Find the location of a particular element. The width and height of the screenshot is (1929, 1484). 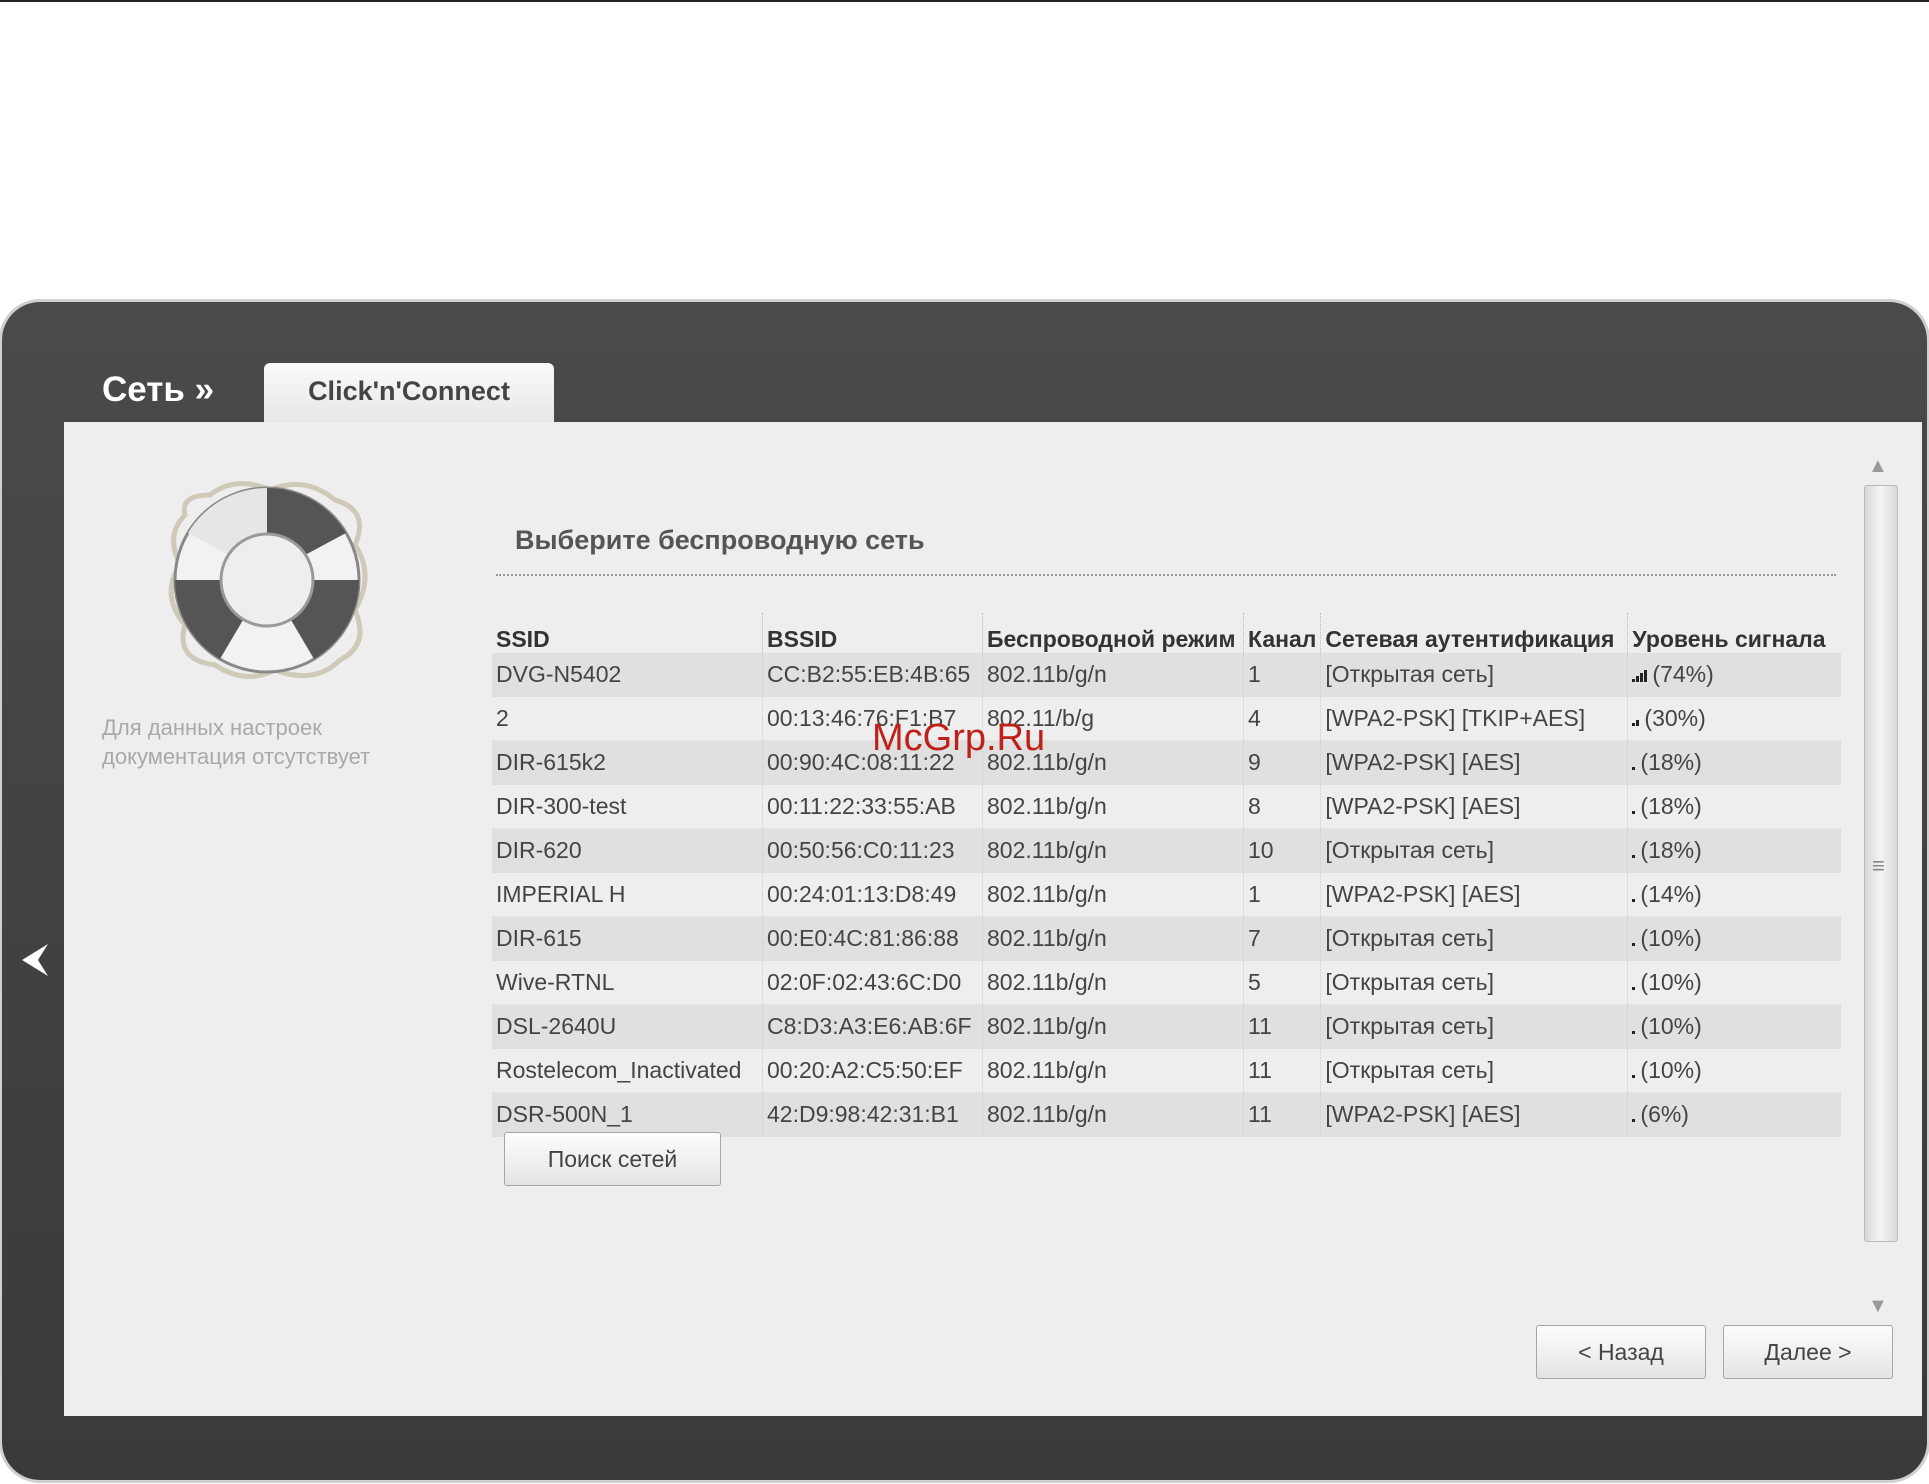

cell-bssid: C8:D3:A3:E6:AB:6F is located at coordinates (872, 1026).